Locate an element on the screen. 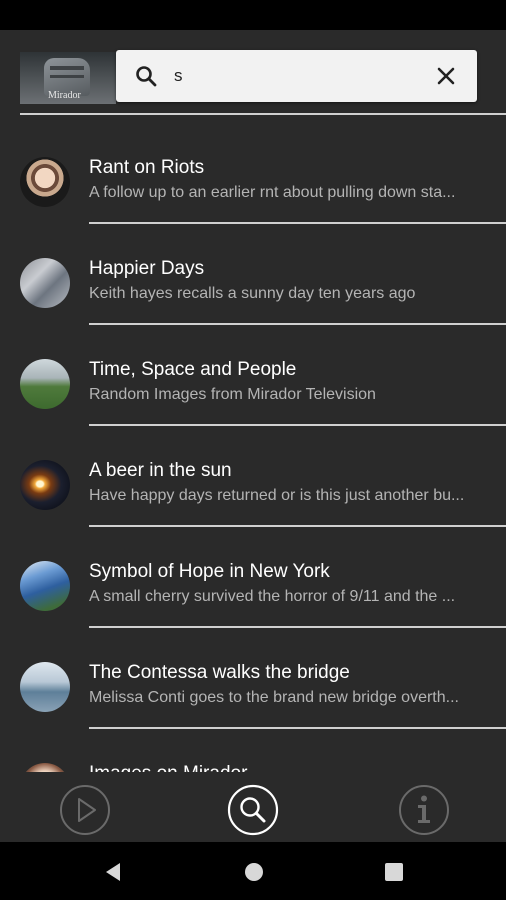  item-title: Time, Space and People is located at coordinates (193, 369).